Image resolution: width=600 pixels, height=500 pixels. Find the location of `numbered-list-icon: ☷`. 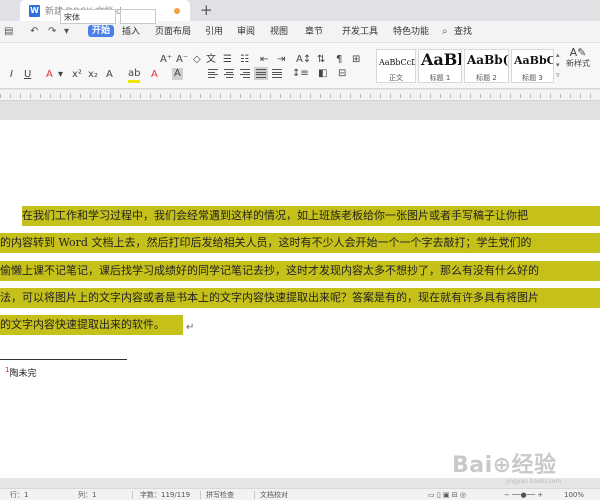

numbered-list-icon: ☷ is located at coordinates (244, 60).